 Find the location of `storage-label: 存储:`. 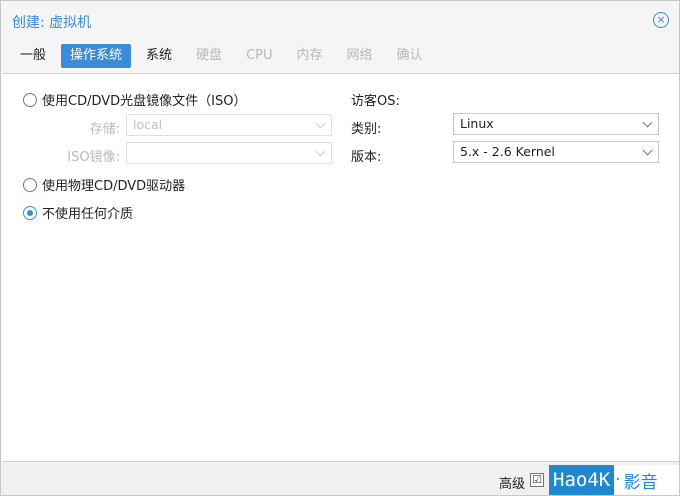

storage-label: 存储: is located at coordinates (104, 129).